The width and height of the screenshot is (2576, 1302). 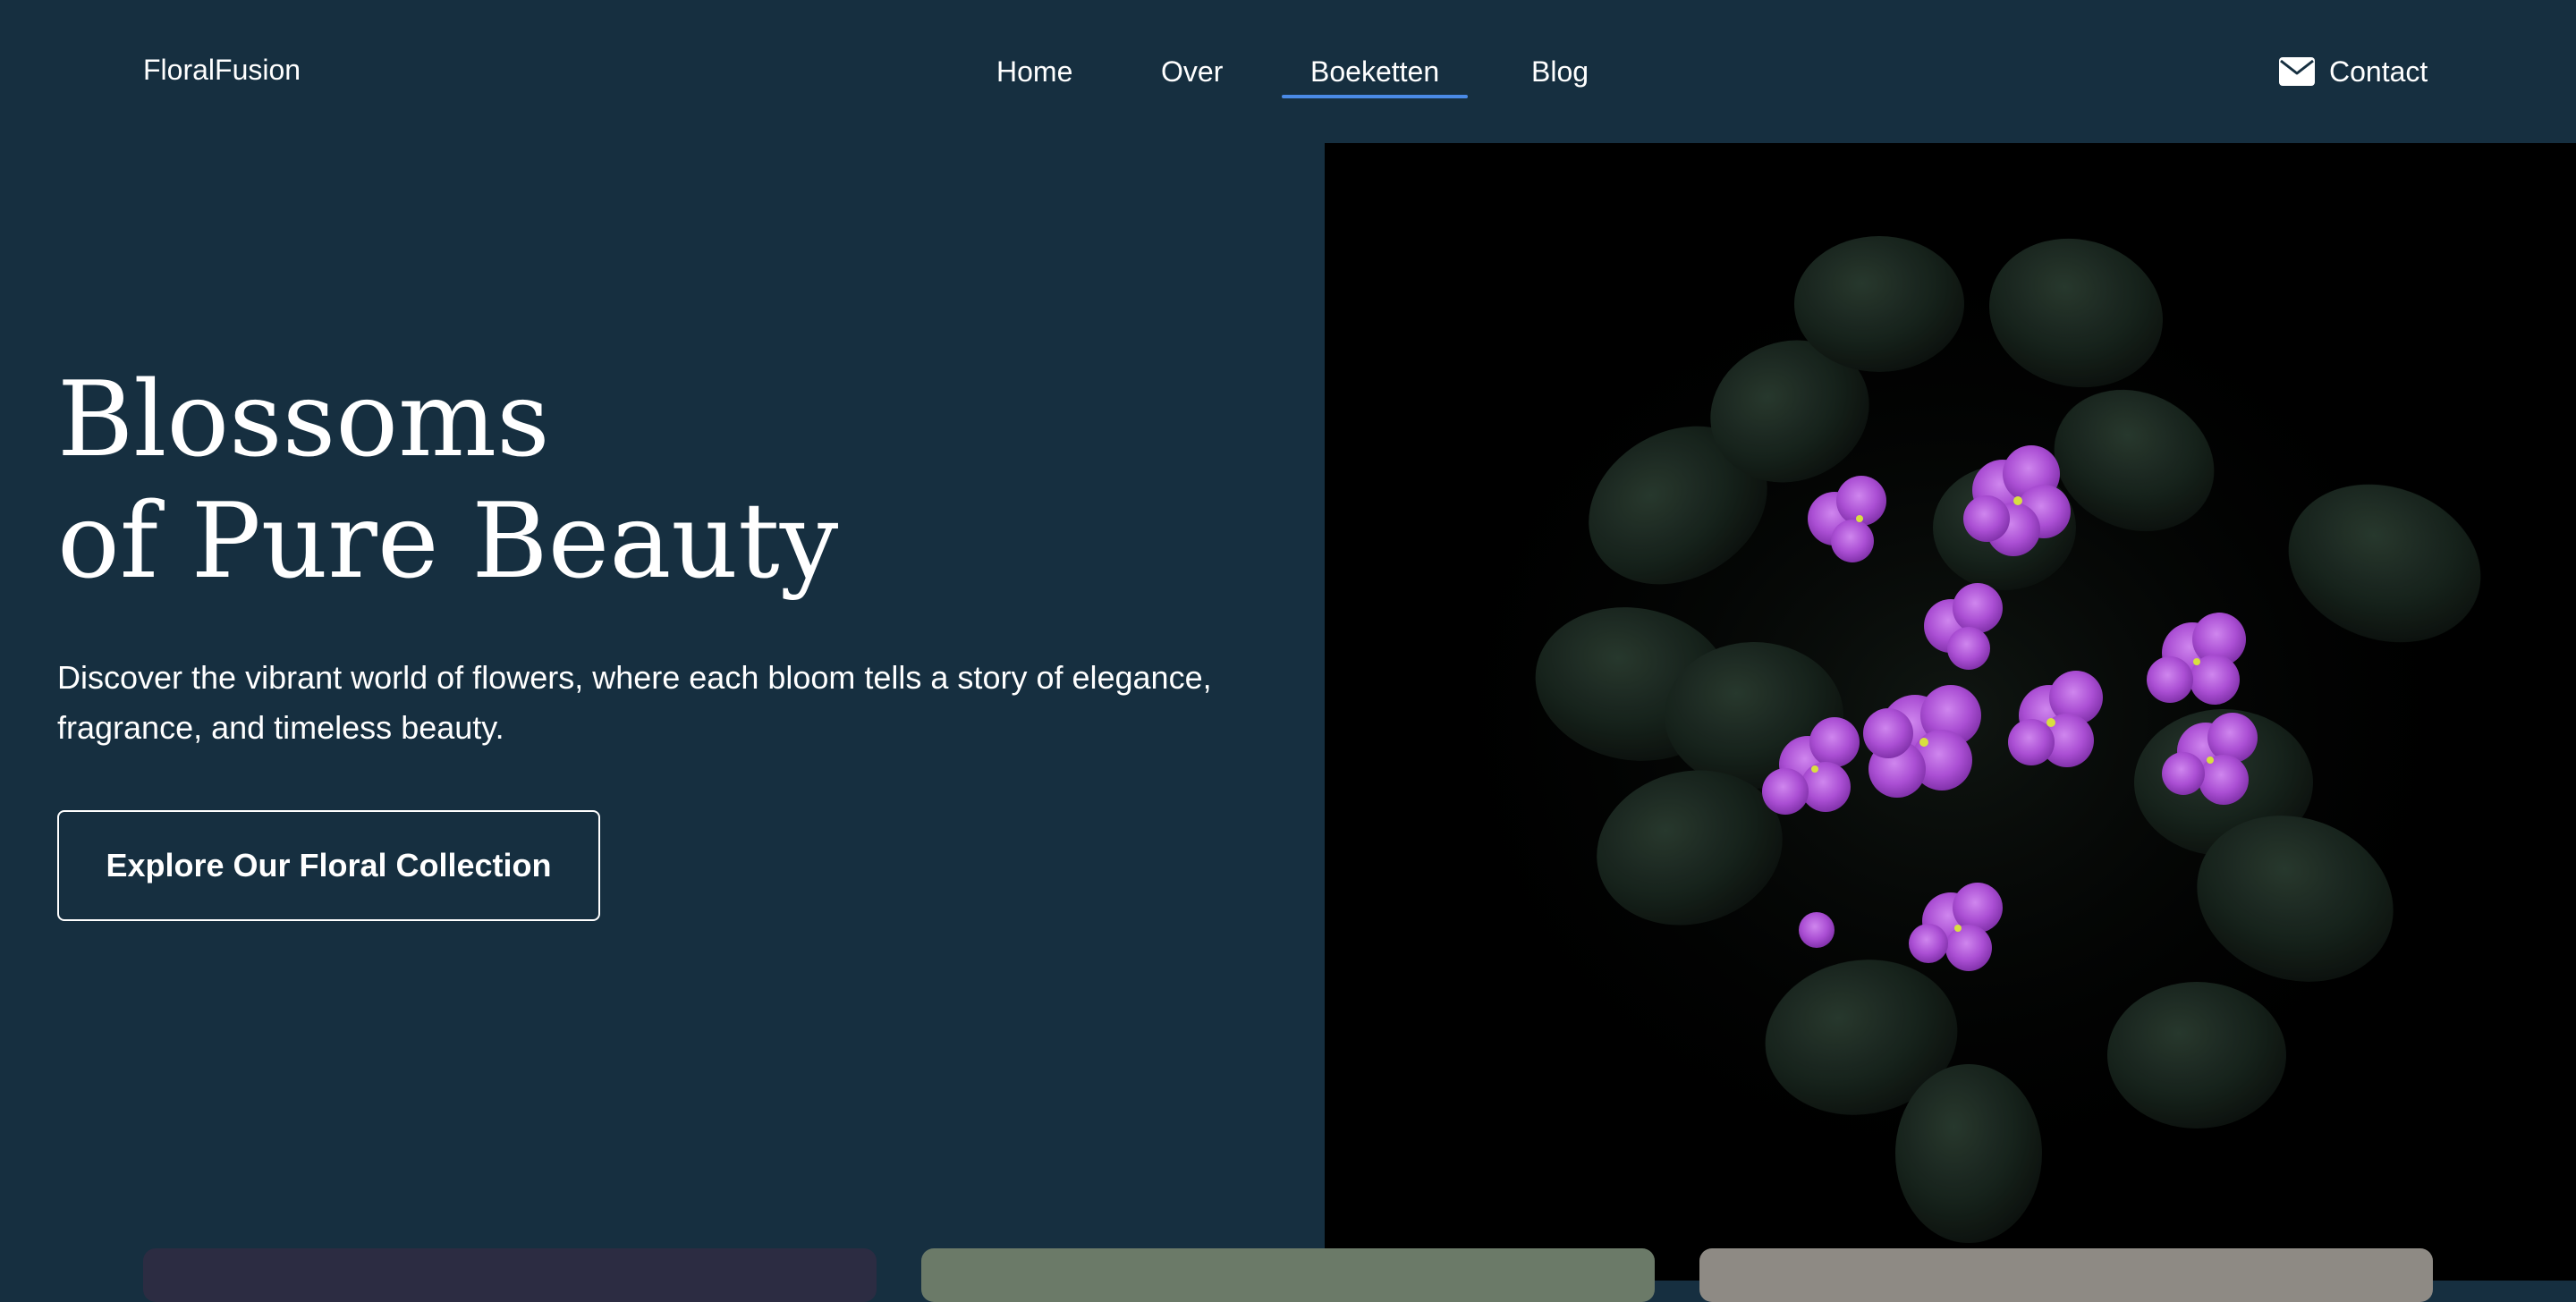 I want to click on contact-label: Contact, so click(x=2378, y=71).